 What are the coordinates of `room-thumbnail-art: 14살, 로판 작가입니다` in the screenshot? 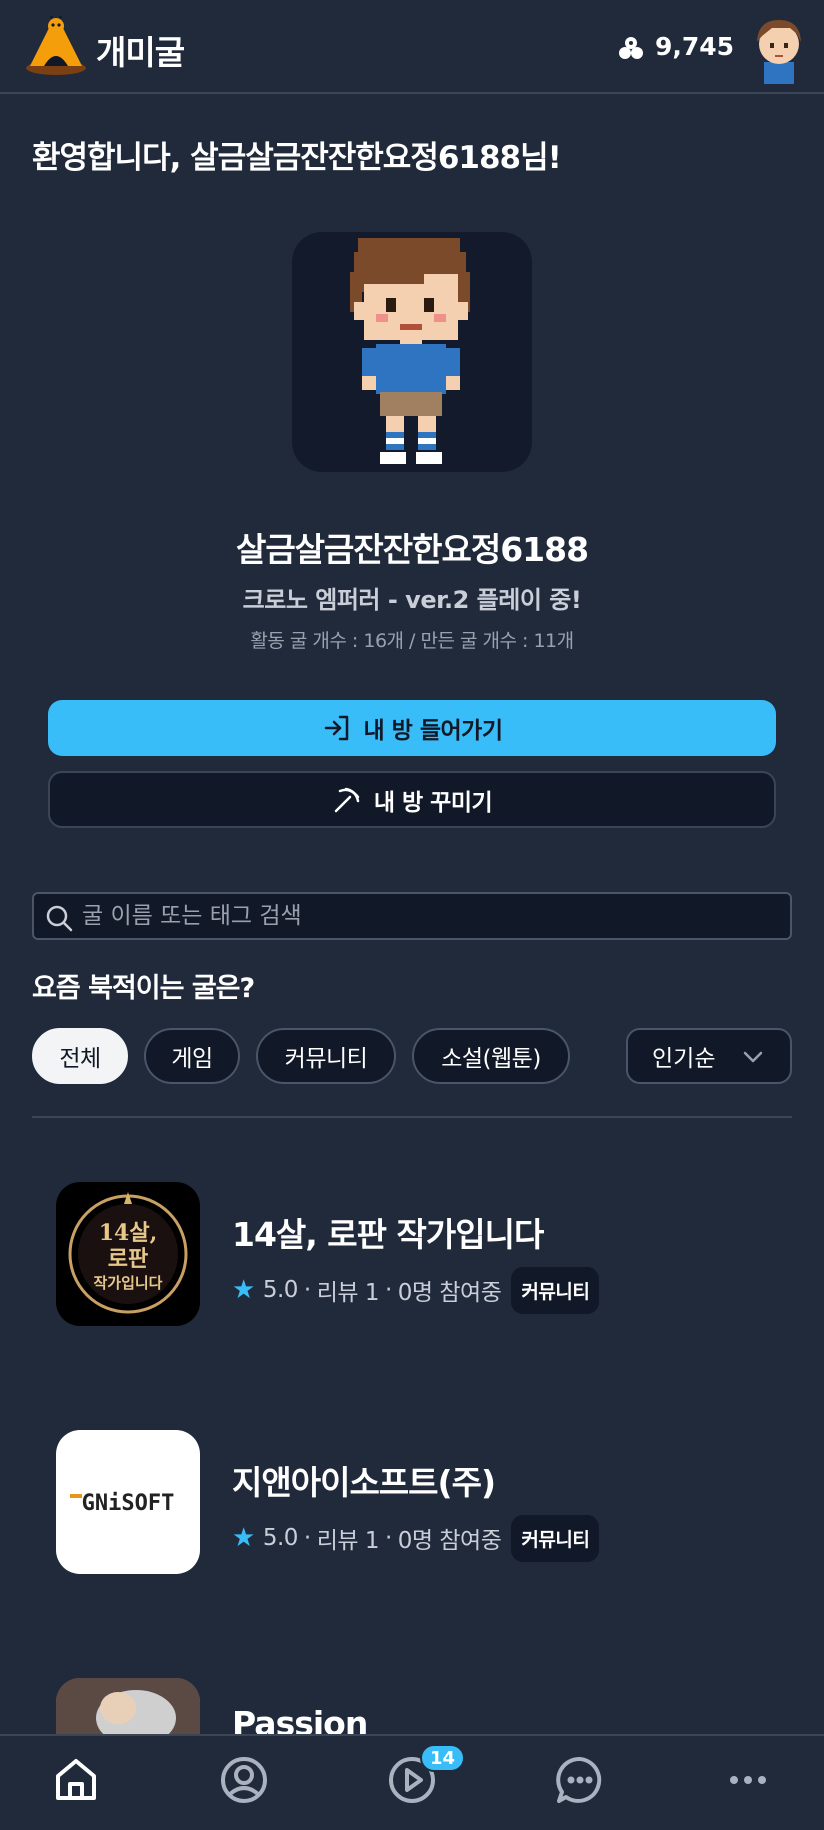 It's located at (128, 1253).